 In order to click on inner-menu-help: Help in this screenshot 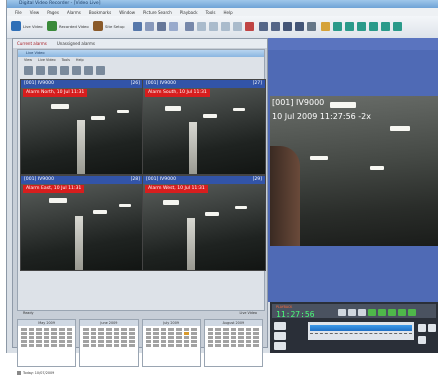, I will do `click(80, 60)`.